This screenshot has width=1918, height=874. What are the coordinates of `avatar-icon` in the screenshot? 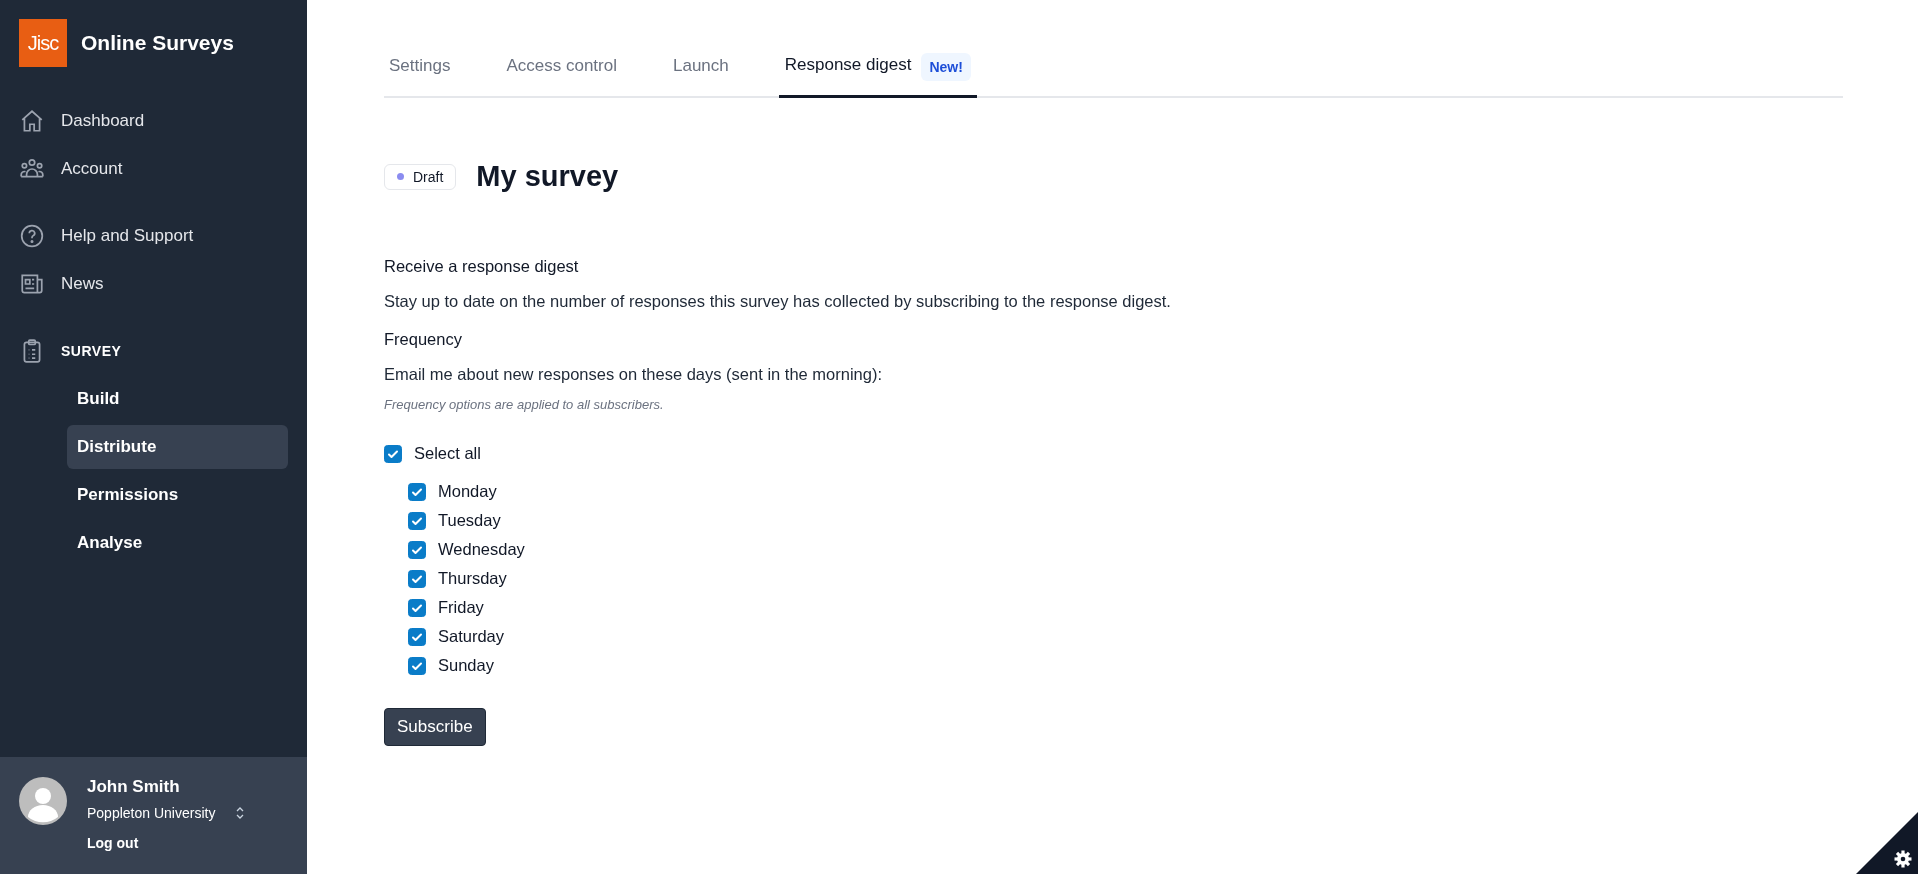 It's located at (43, 801).